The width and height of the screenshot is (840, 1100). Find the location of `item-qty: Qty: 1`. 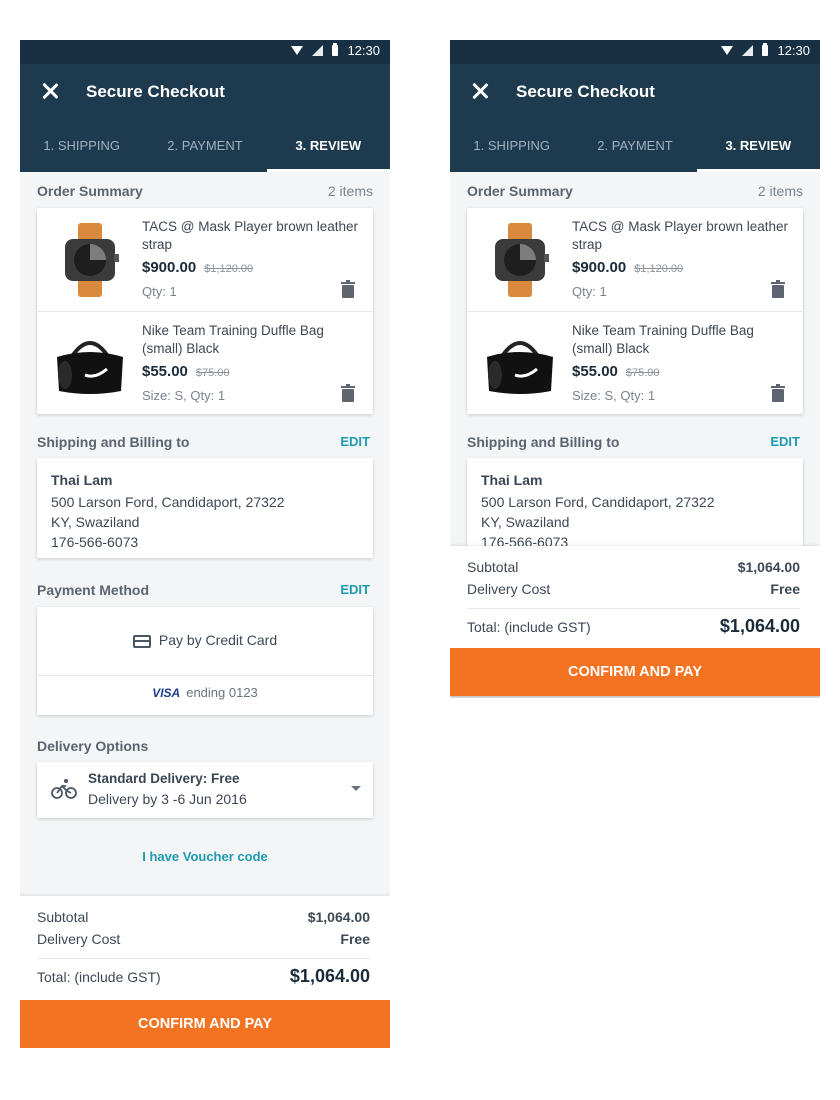

item-qty: Qty: 1 is located at coordinates (589, 291).